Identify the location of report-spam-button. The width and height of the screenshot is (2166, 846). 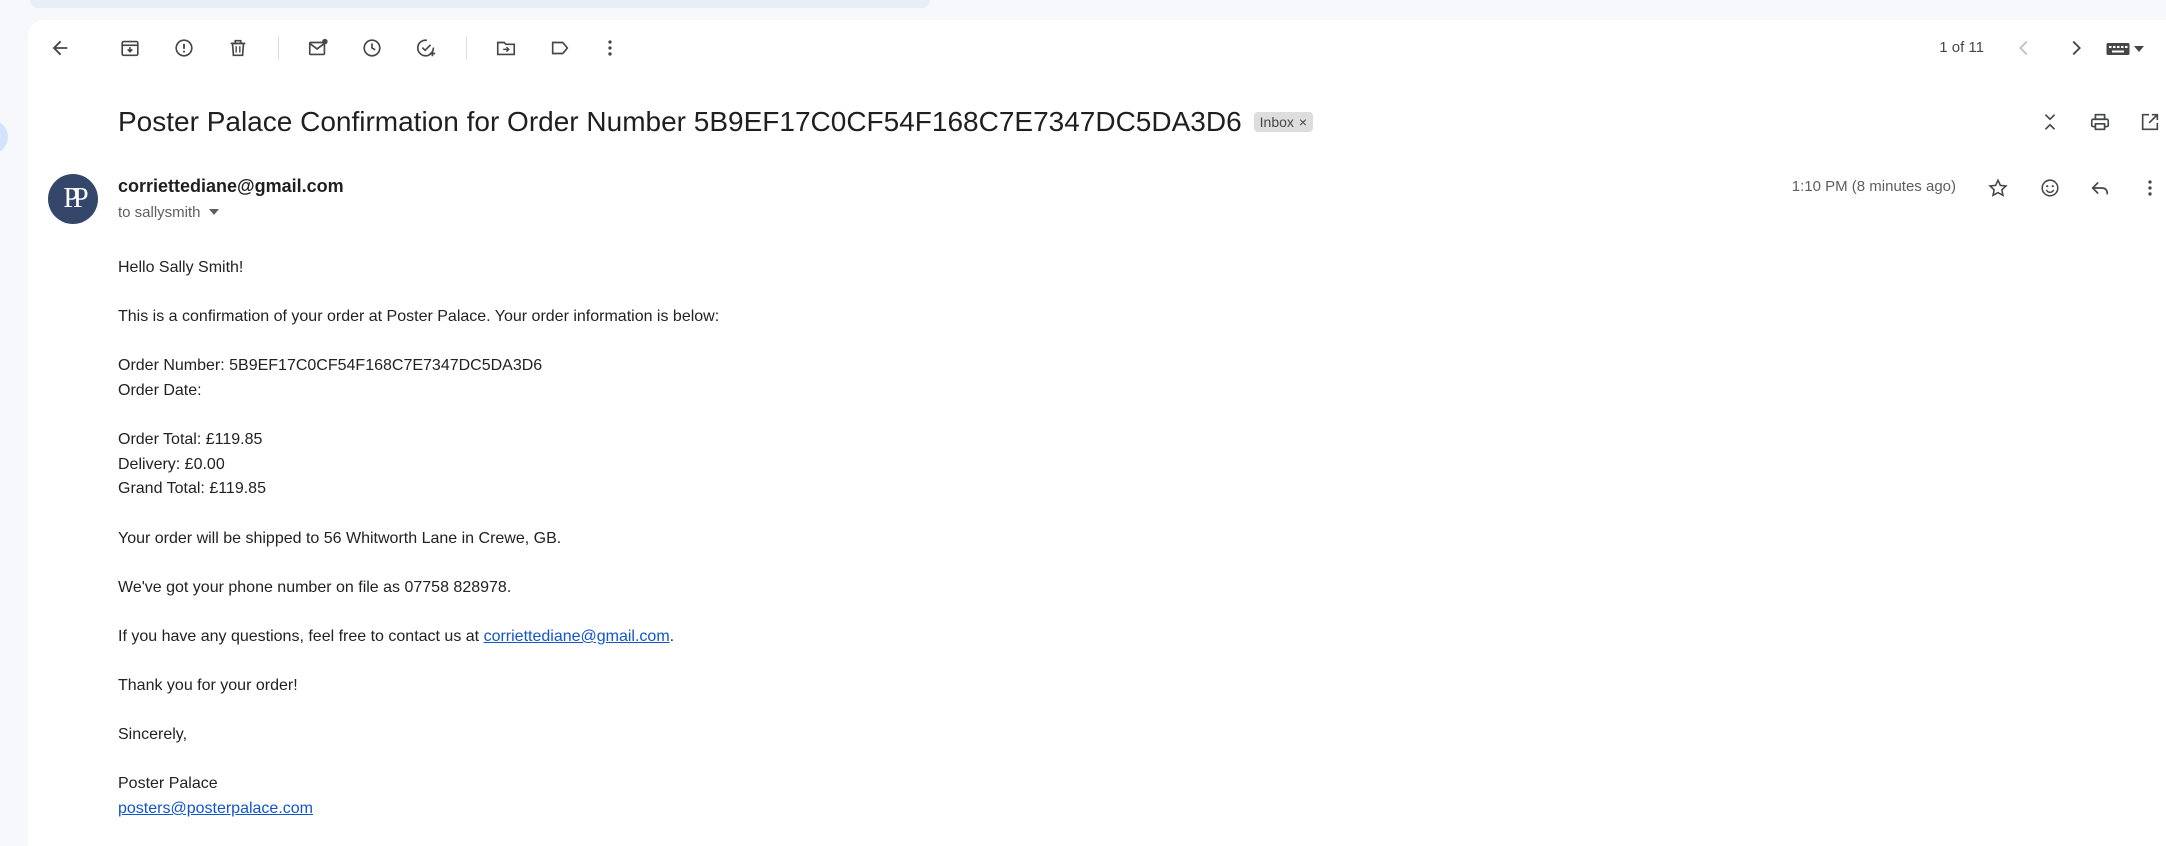
(184, 48).